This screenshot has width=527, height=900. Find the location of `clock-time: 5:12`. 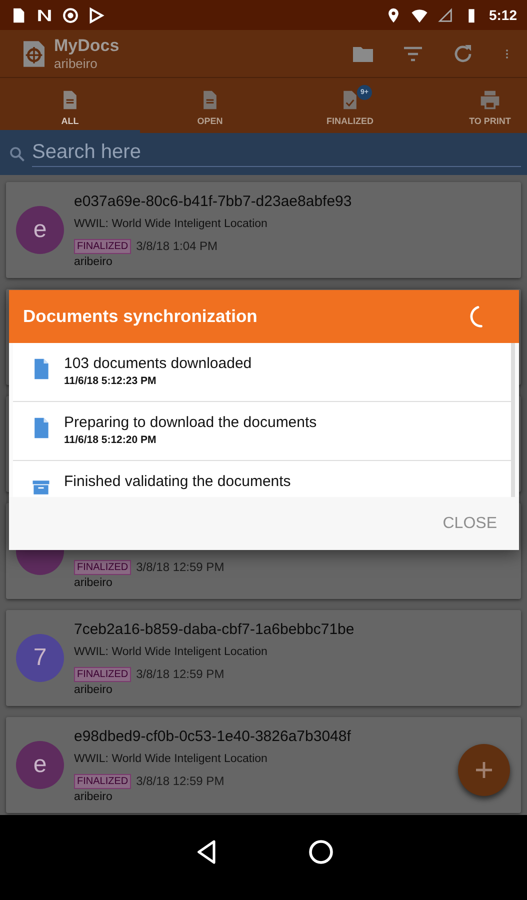

clock-time: 5:12 is located at coordinates (502, 15).